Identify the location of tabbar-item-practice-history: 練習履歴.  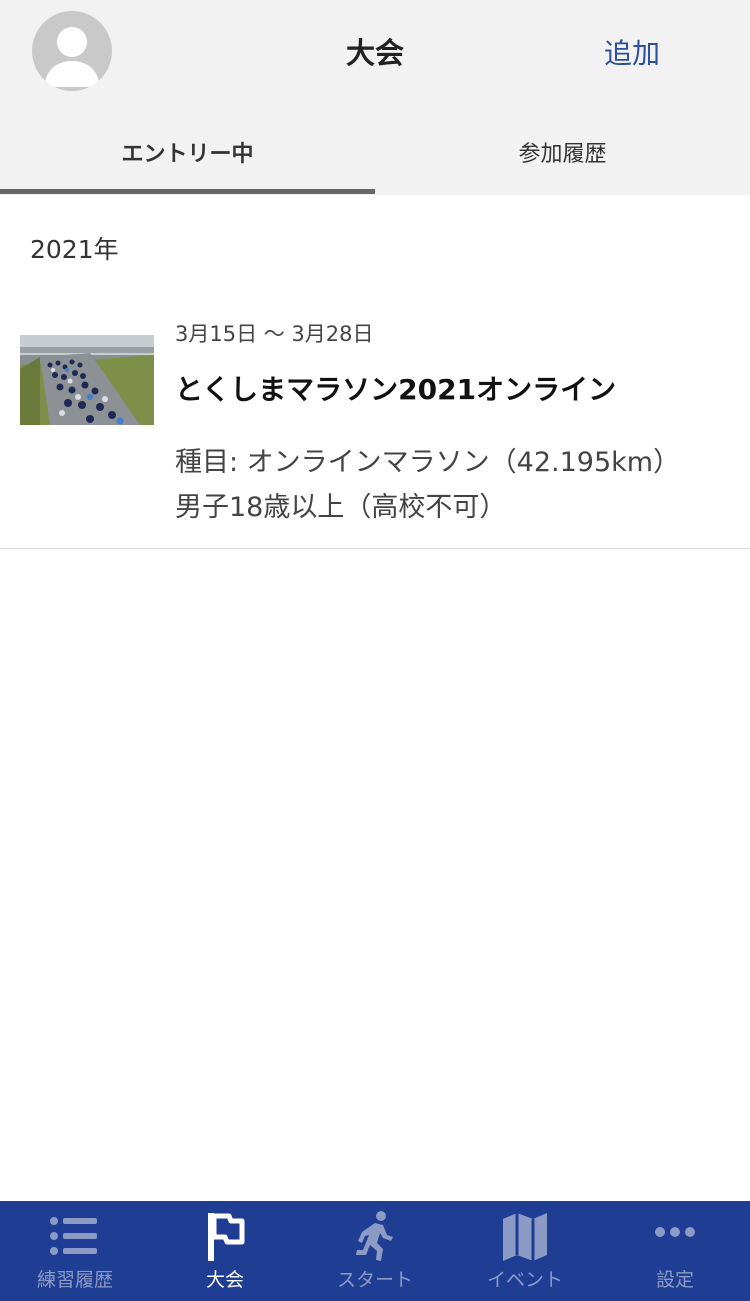
(75, 1251).